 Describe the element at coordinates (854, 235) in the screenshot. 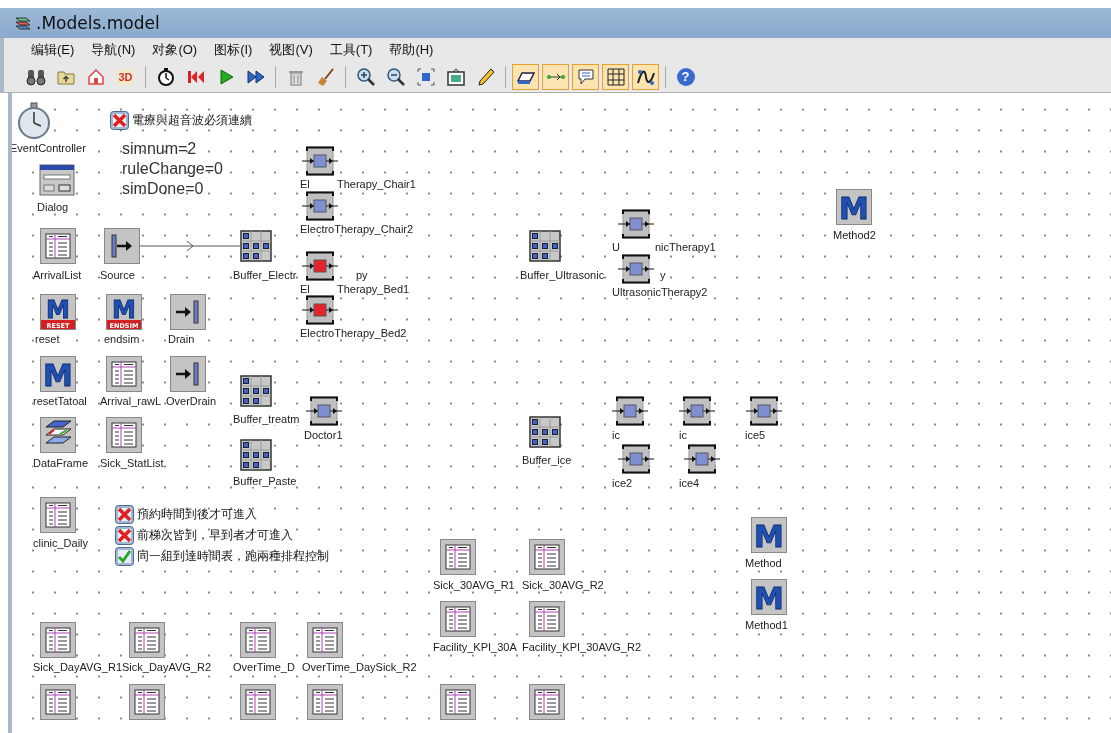

I see `object-label: Method2` at that location.